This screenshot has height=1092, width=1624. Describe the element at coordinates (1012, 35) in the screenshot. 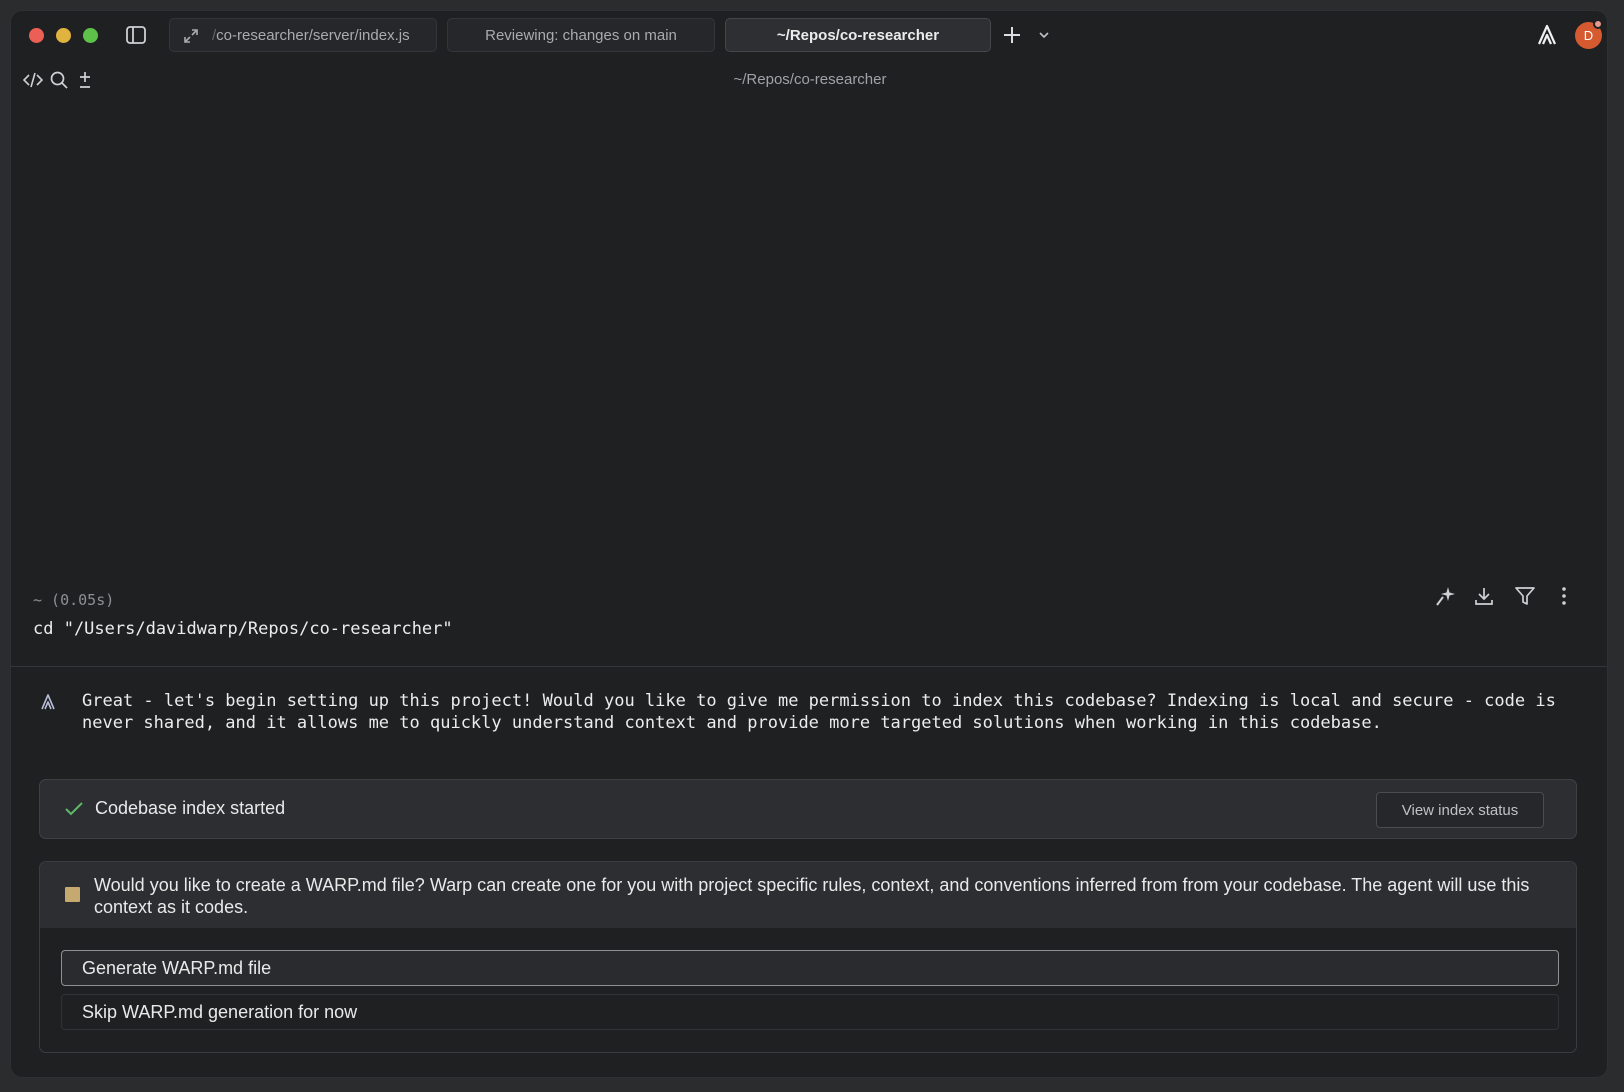

I see `plus-icon` at that location.